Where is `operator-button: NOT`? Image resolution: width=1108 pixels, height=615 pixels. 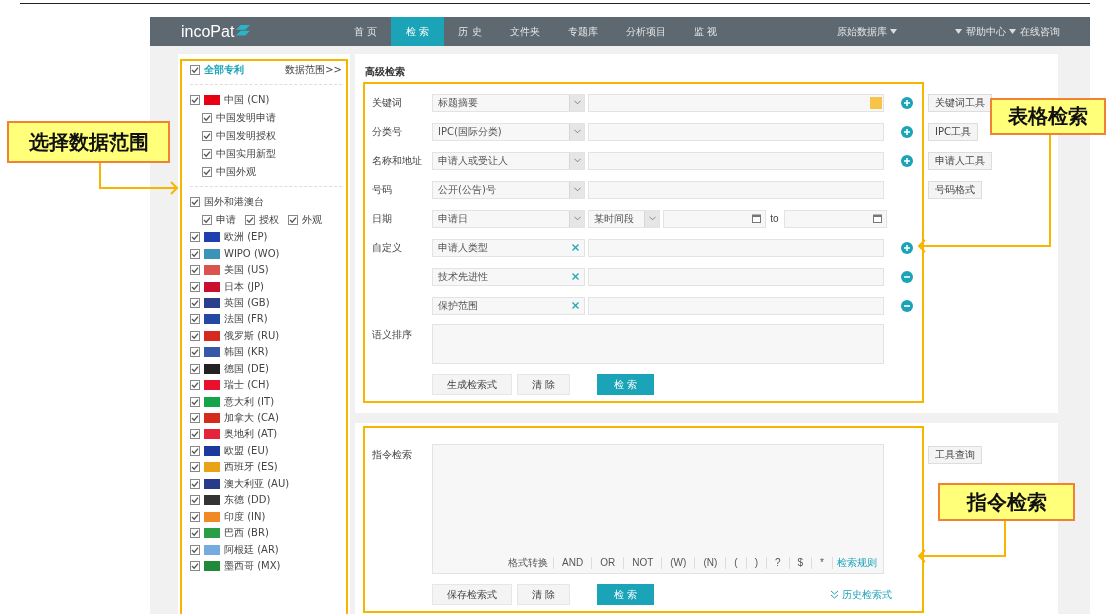
operator-button: NOT is located at coordinates (642, 563).